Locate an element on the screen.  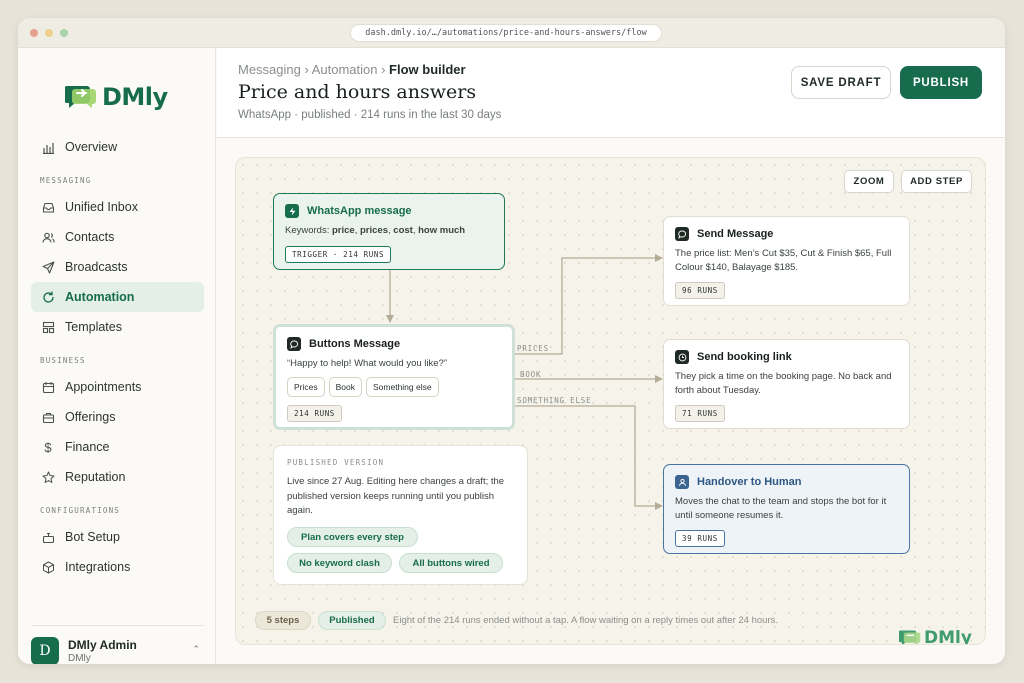
sidebar-item-label: Templates is located at coordinates (93, 327).